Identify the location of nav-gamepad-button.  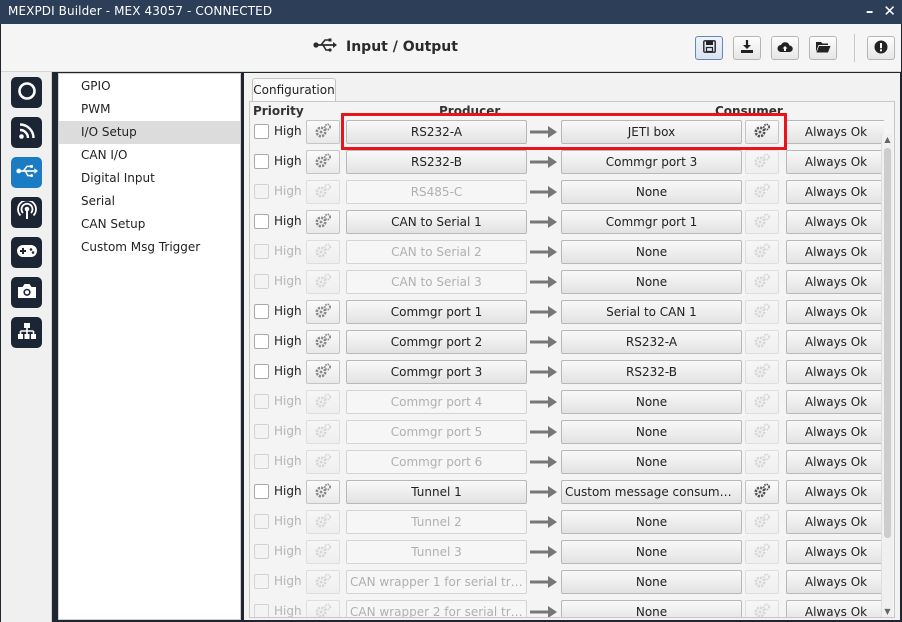
(26, 252).